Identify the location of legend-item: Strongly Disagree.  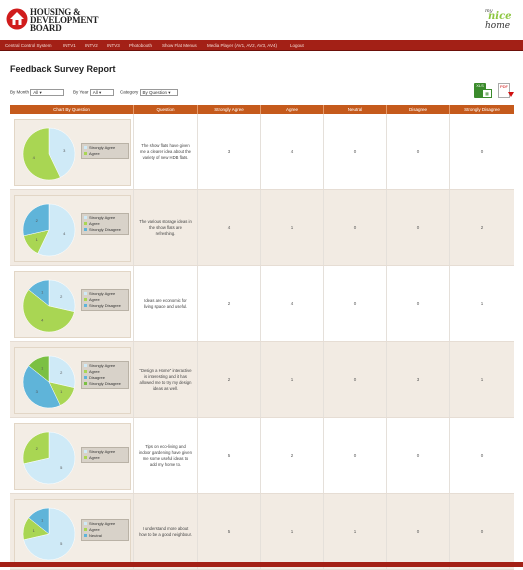
(105, 230).